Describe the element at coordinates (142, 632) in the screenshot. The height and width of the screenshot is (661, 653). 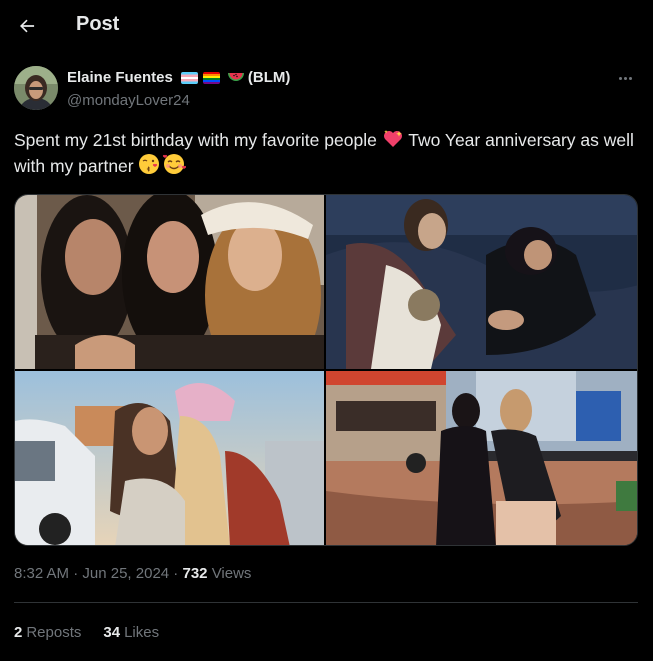
I see `likes-label: Likes` at that location.